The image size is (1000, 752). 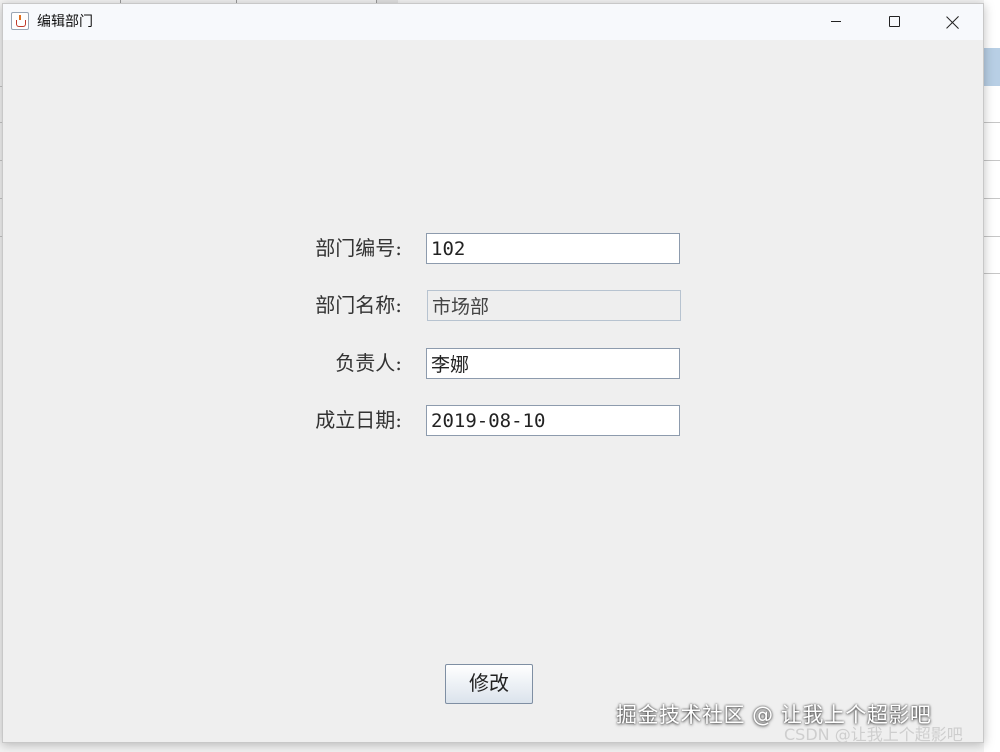 I want to click on watermark-subtext: CSDN @让我上个超影吧, so click(x=873, y=734).